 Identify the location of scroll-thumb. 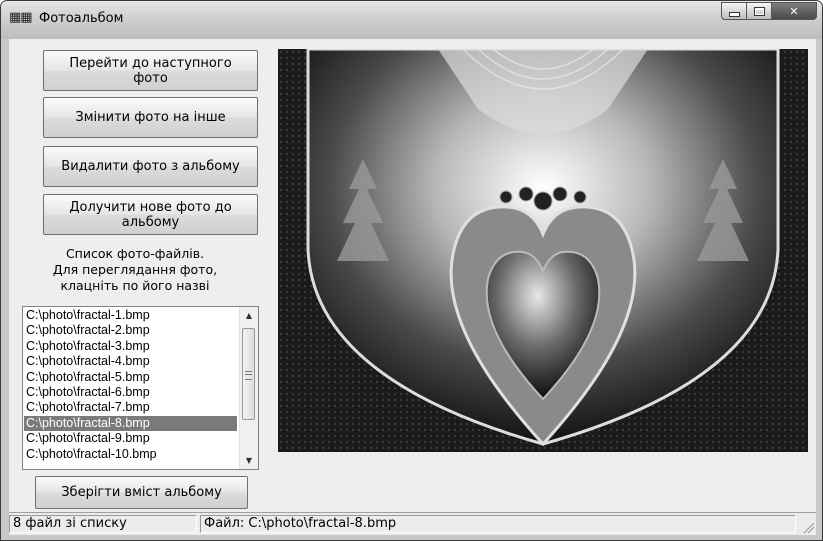
(248, 374).